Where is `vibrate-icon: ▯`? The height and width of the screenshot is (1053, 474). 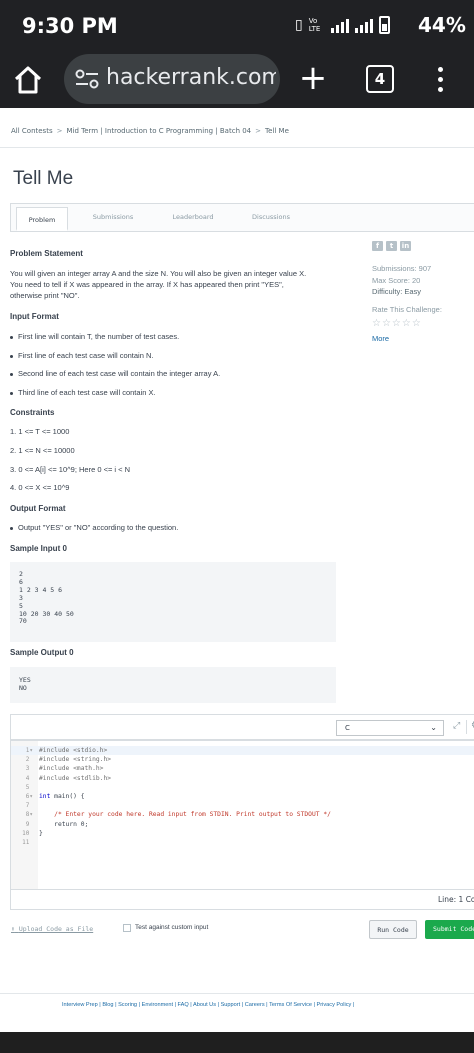
vibrate-icon: ▯ is located at coordinates (299, 25).